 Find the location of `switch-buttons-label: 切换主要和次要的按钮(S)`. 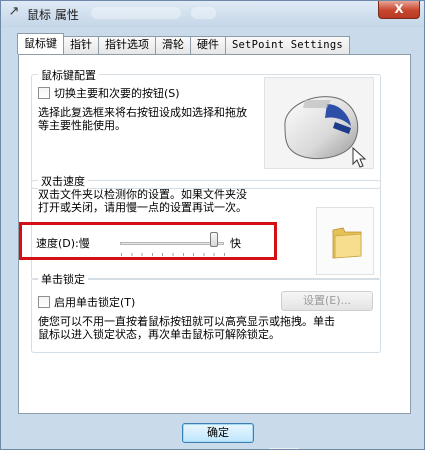

switch-buttons-label: 切换主要和次要的按钮(S) is located at coordinates (117, 93).